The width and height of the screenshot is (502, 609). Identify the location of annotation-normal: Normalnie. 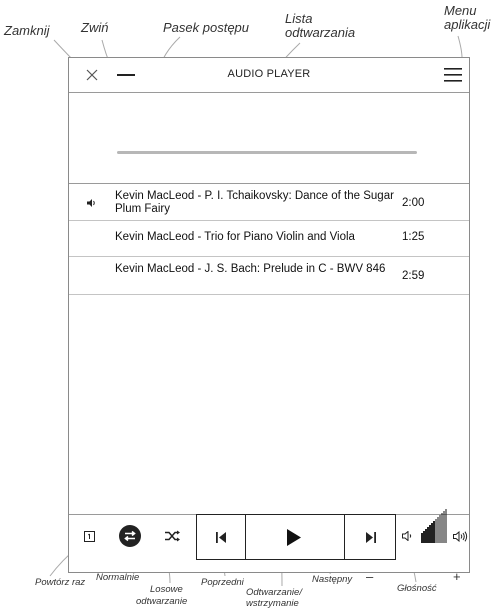
(118, 577).